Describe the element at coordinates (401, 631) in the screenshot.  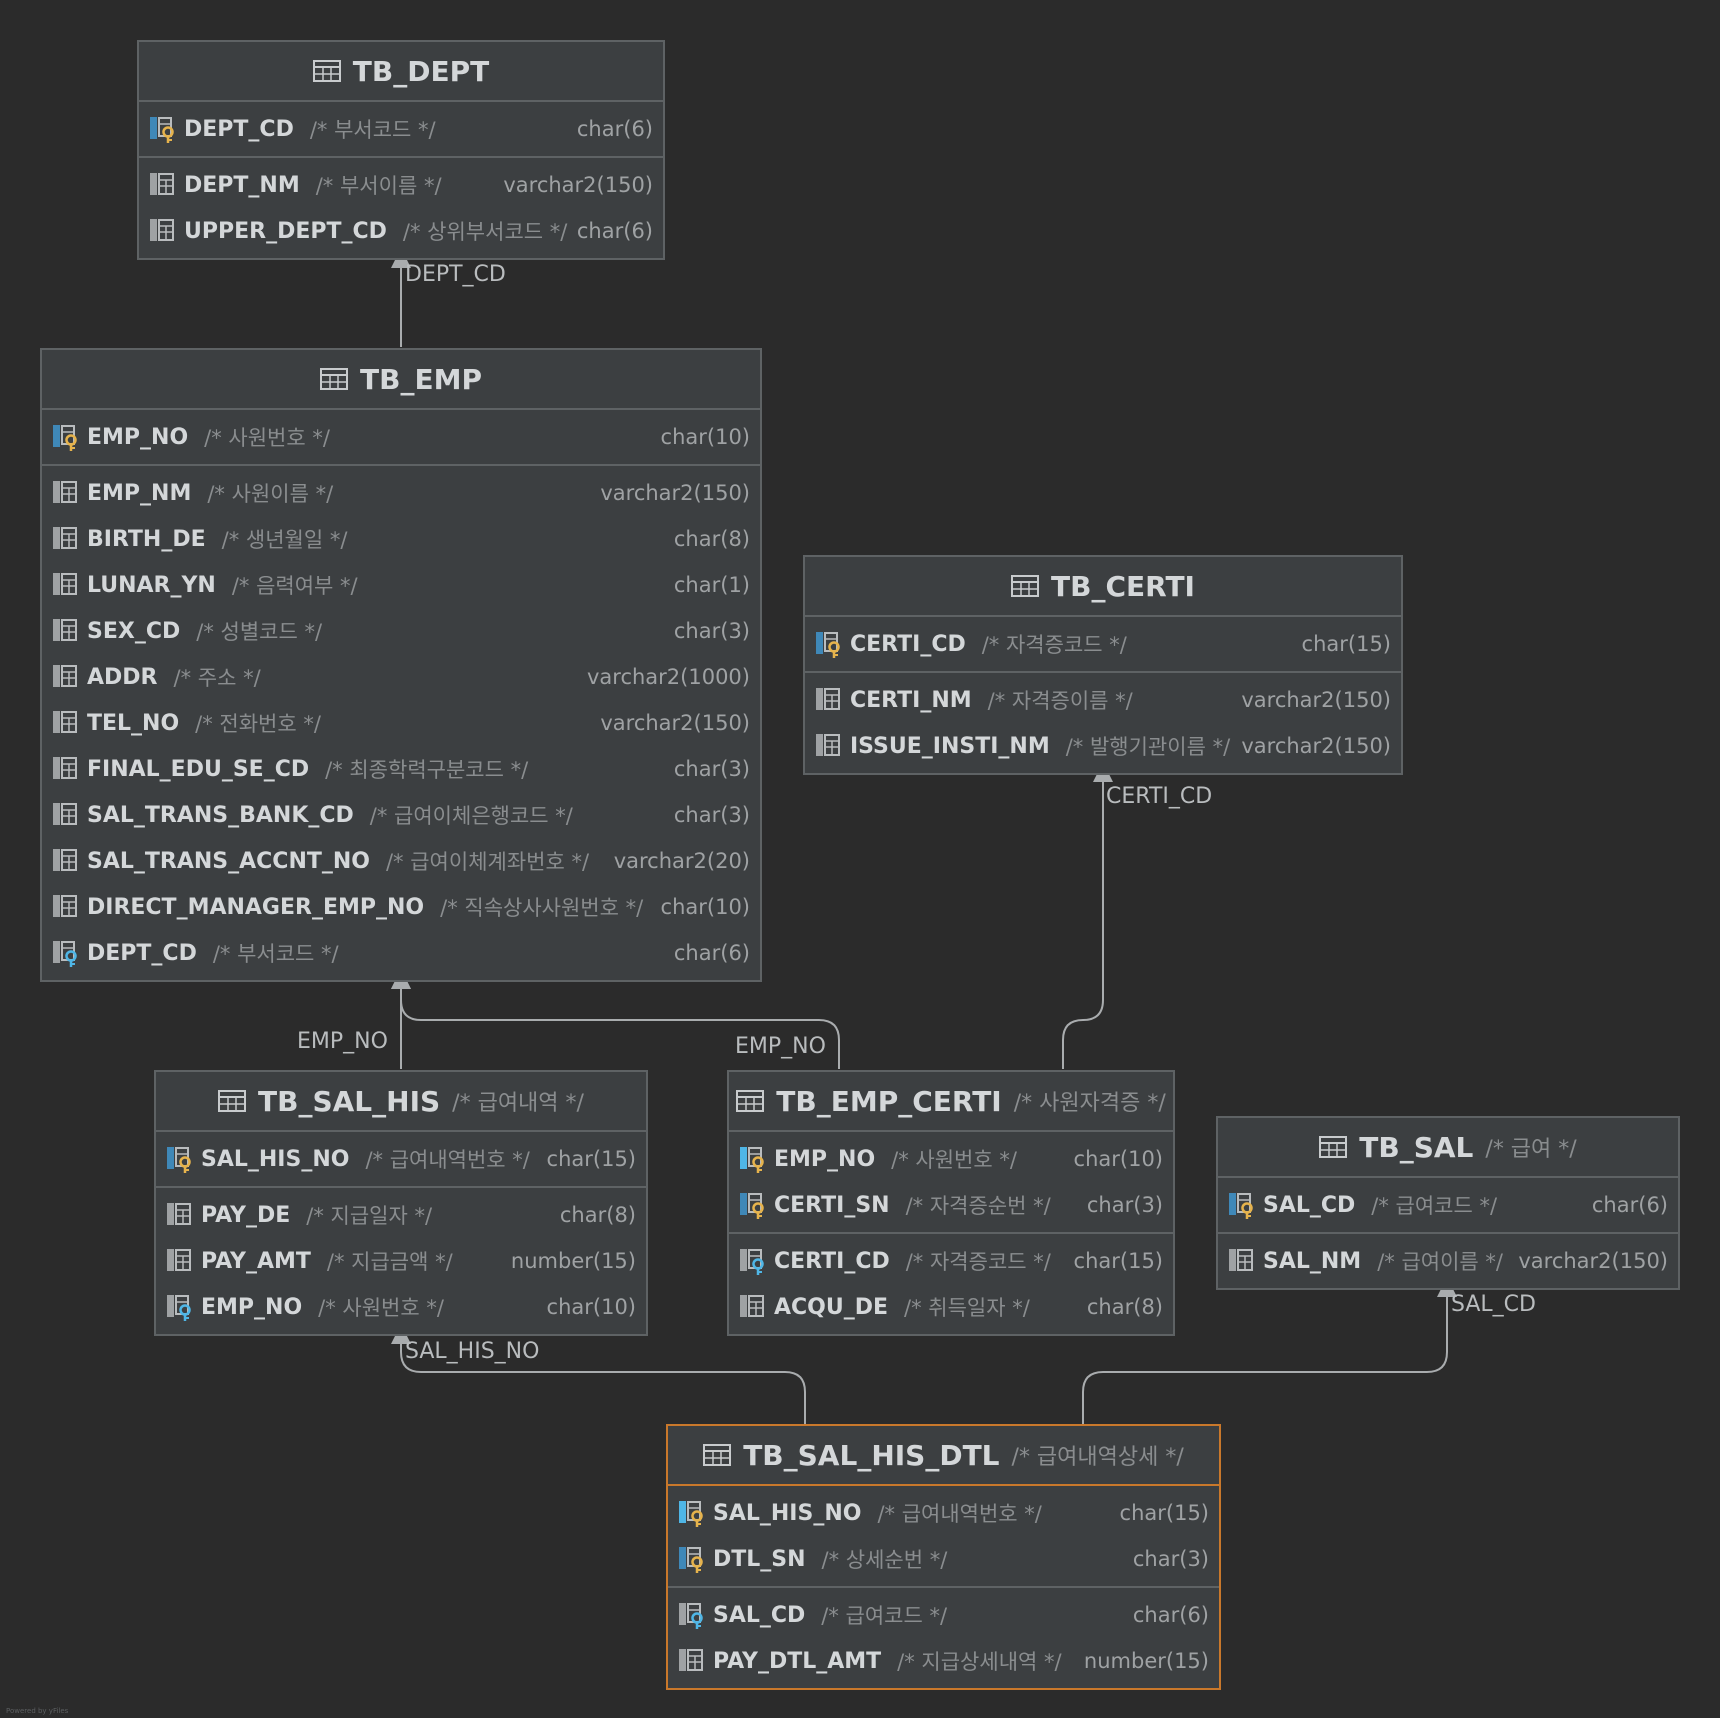
I see `column-row: SEX_CD /* 성별코드 */ char(3)` at that location.